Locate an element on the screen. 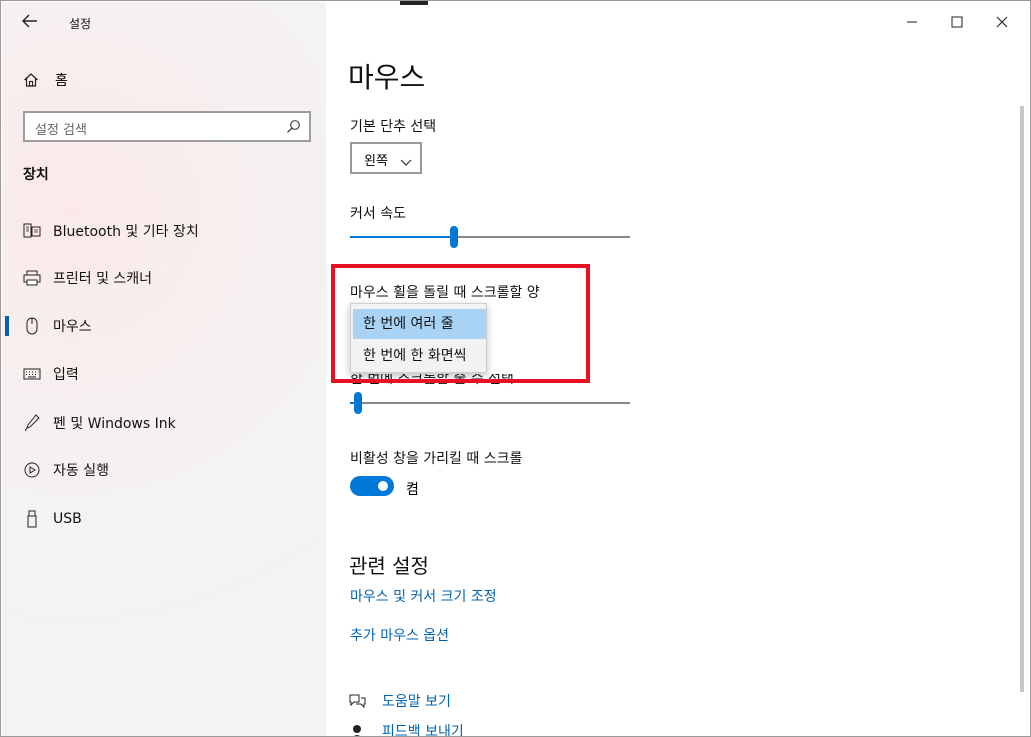  bluetooth-devices-icon is located at coordinates (32, 231).